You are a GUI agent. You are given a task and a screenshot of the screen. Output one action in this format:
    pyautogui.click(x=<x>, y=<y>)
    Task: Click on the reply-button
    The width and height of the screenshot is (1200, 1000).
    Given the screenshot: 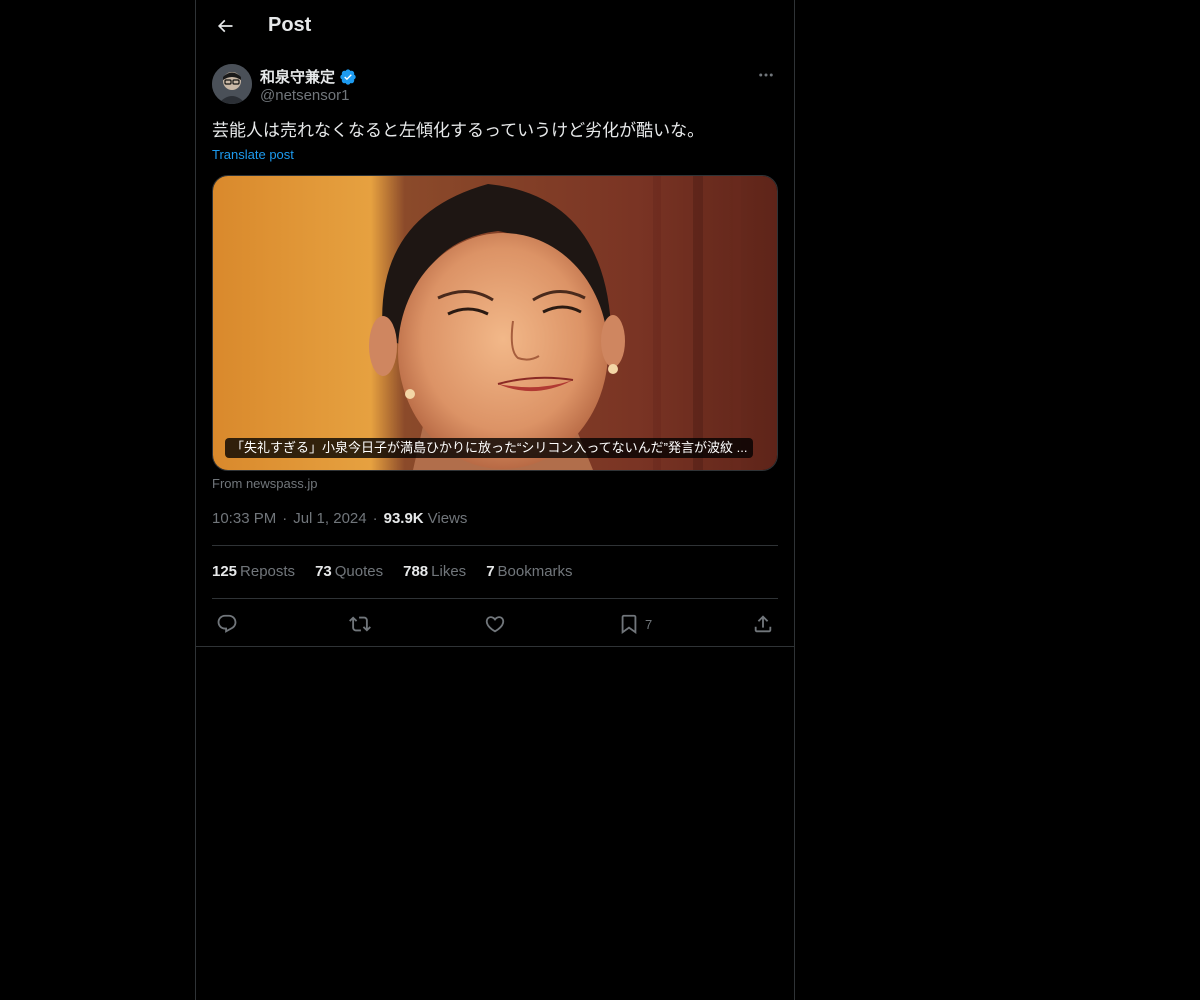 What is the action you would take?
    pyautogui.click(x=227, y=624)
    